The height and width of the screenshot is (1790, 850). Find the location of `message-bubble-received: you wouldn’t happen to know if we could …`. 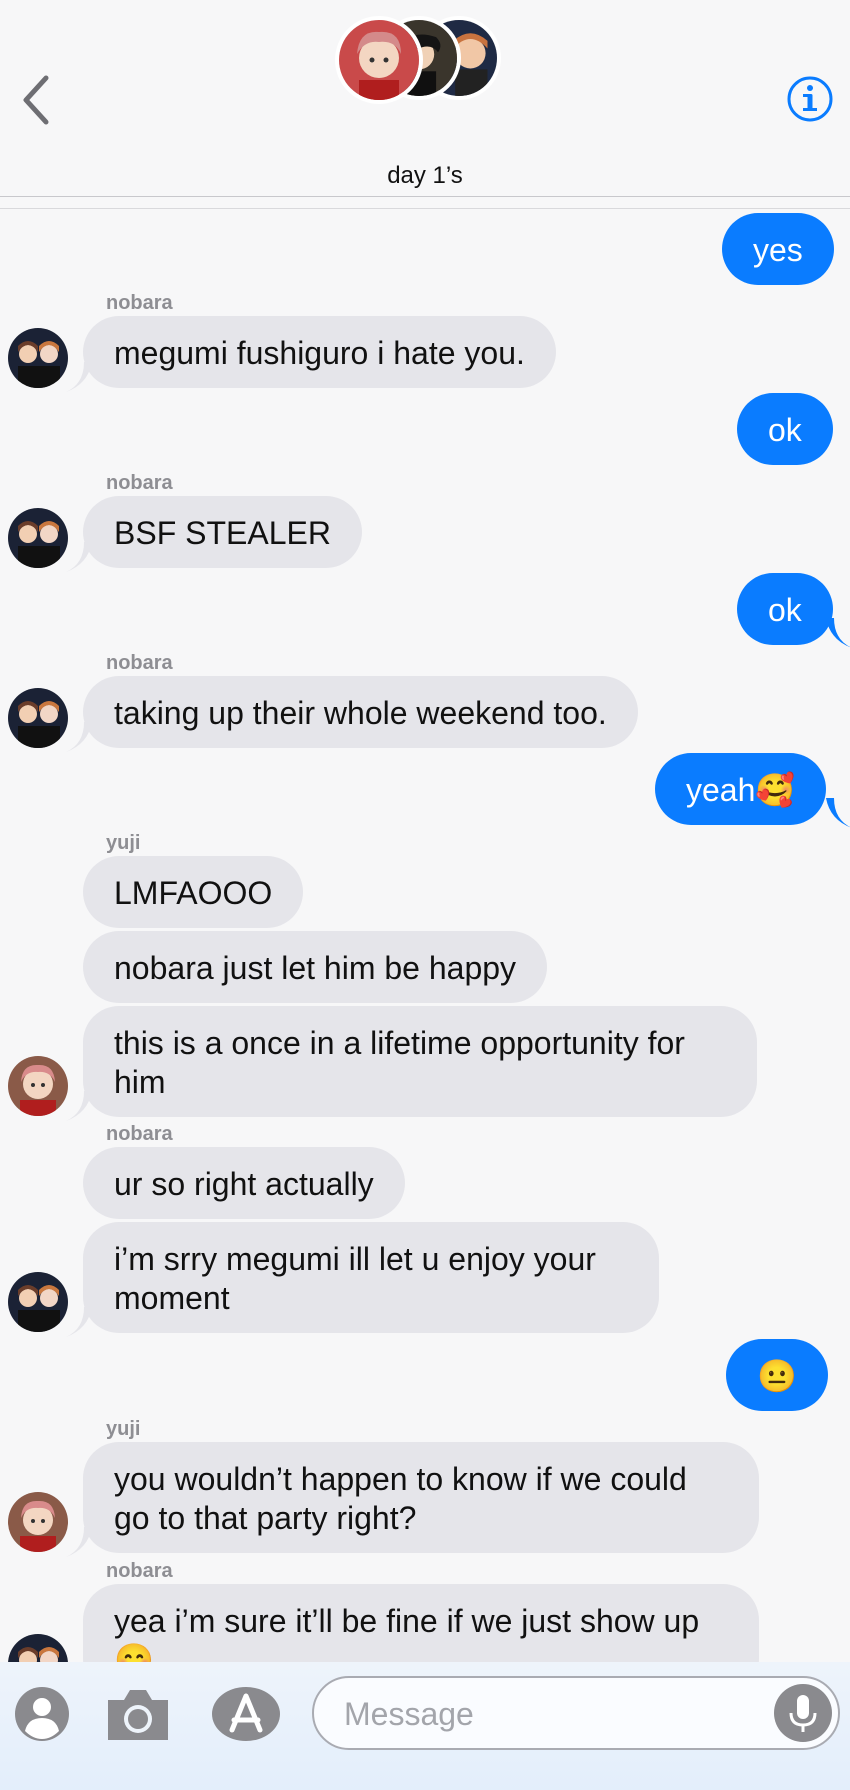

message-bubble-received: you wouldn’t happen to know if we could … is located at coordinates (421, 1497).